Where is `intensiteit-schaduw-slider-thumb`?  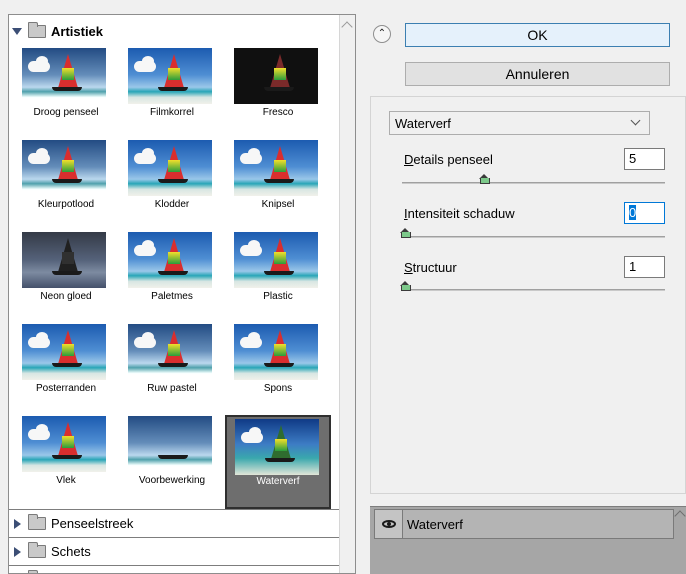 intensiteit-schaduw-slider-thumb is located at coordinates (405, 233).